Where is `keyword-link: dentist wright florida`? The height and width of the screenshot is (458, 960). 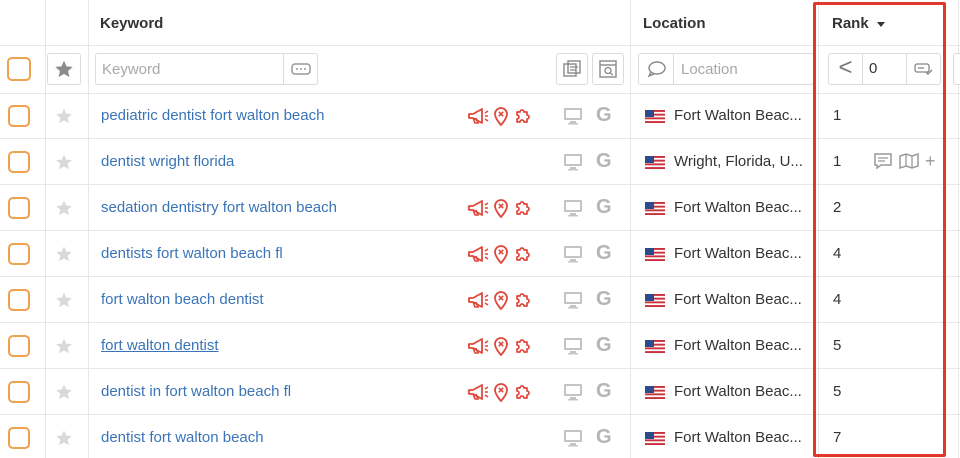
keyword-link: dentist wright florida is located at coordinates (167, 162).